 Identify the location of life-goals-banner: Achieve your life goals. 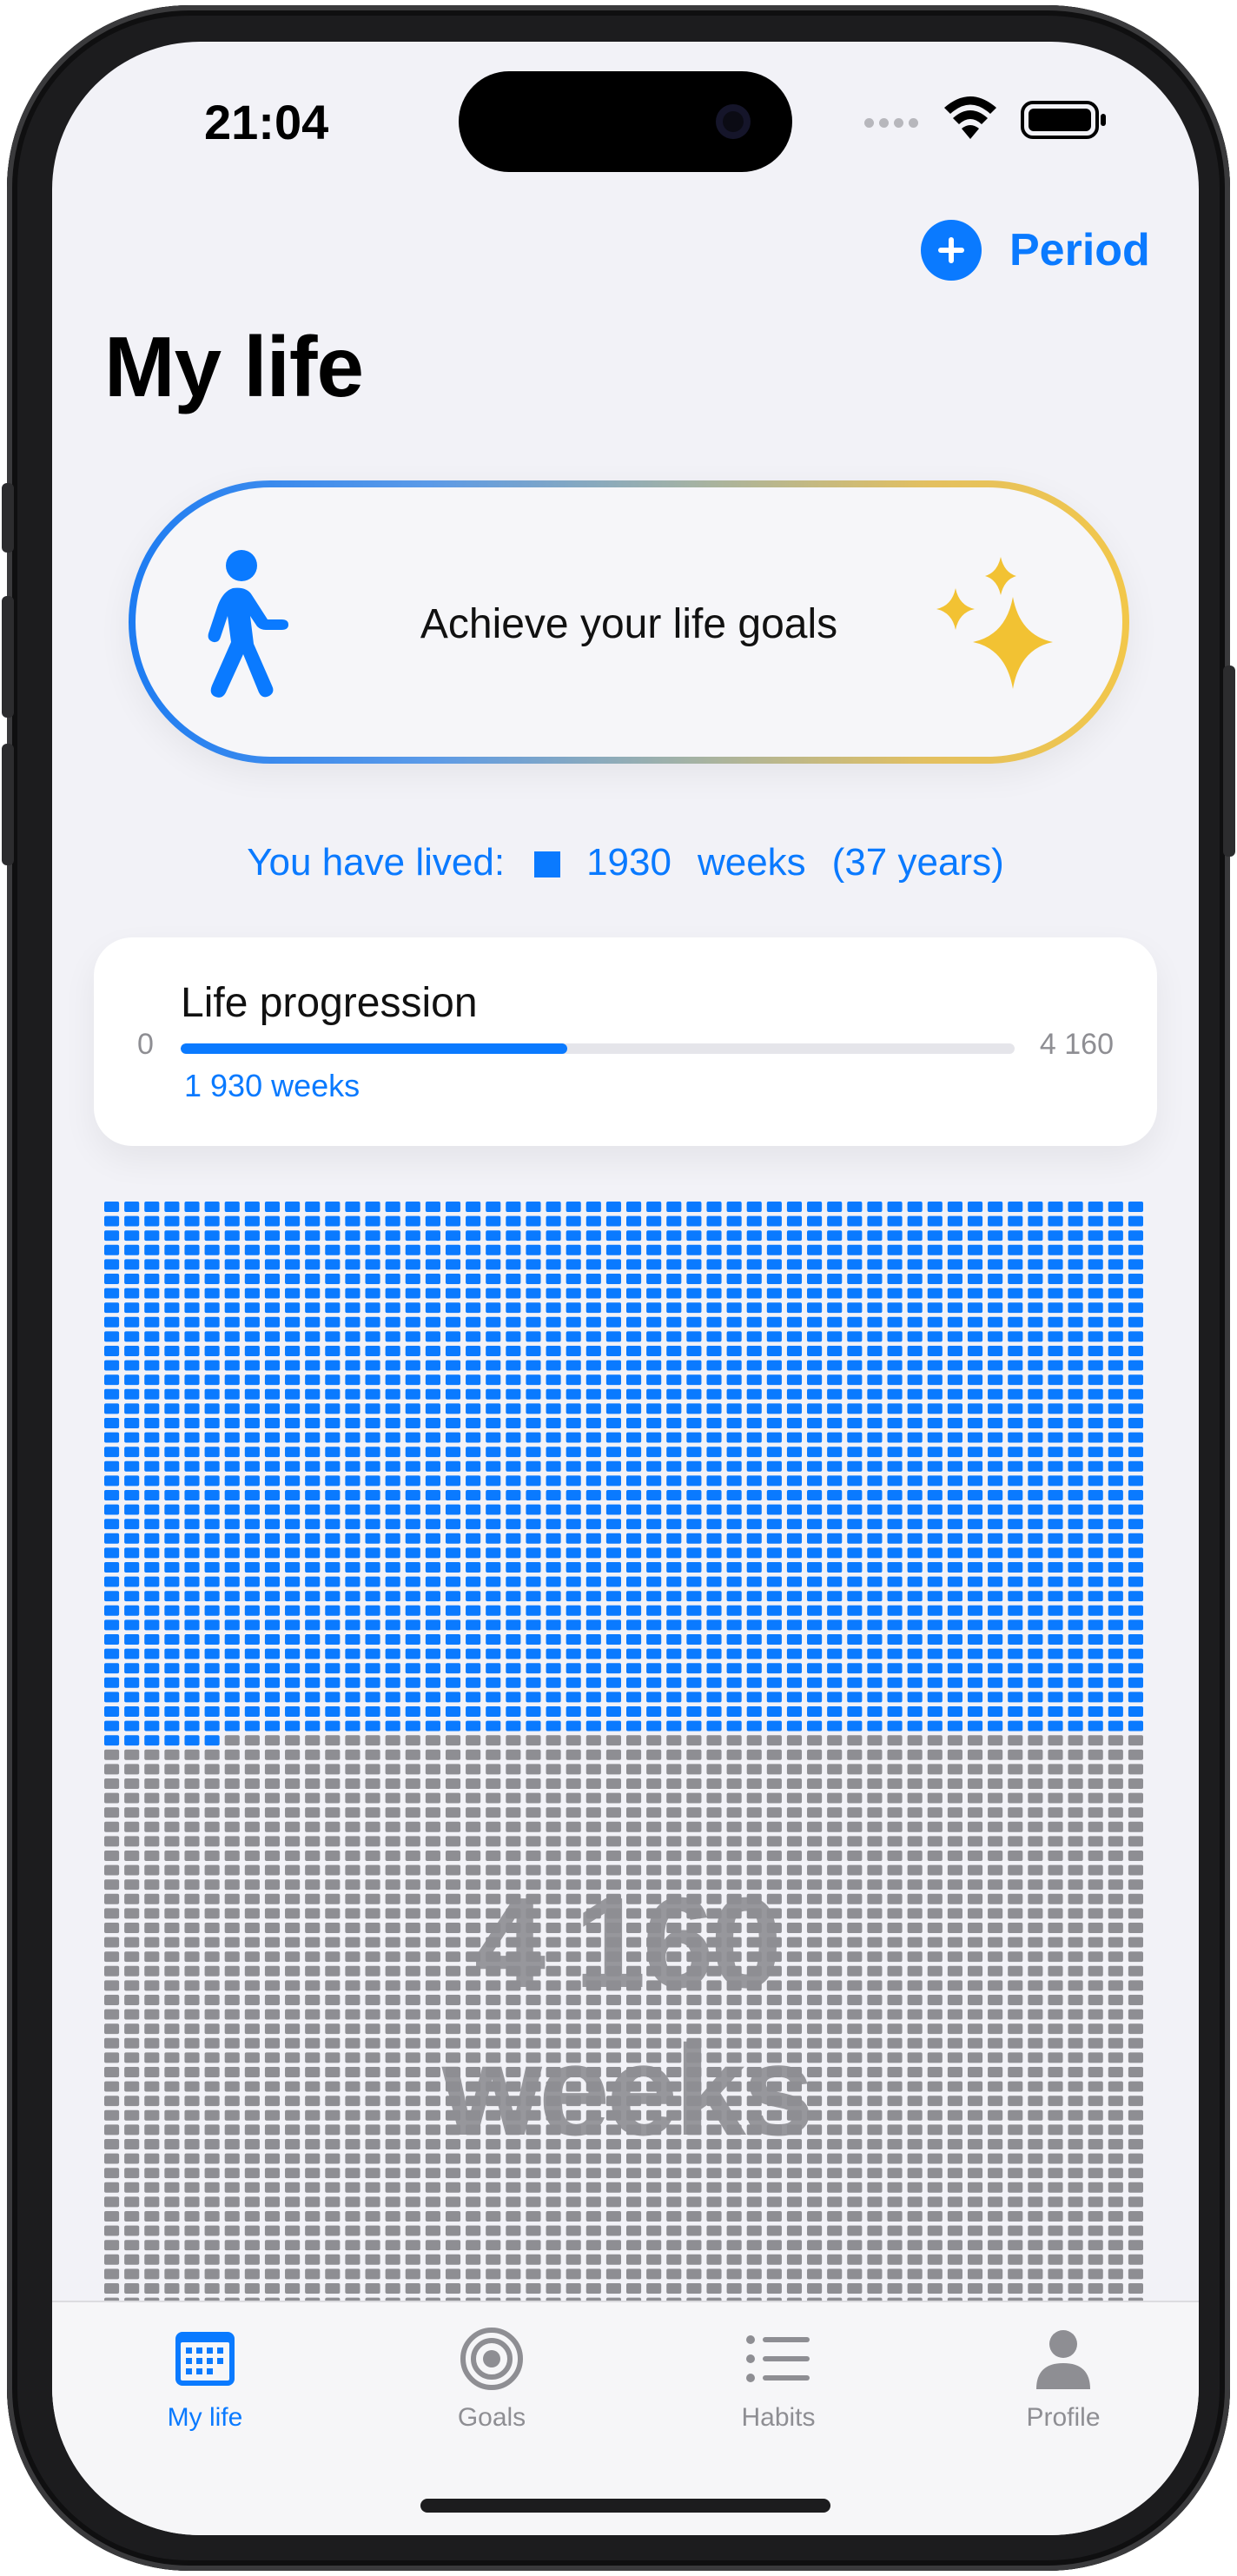
(629, 622).